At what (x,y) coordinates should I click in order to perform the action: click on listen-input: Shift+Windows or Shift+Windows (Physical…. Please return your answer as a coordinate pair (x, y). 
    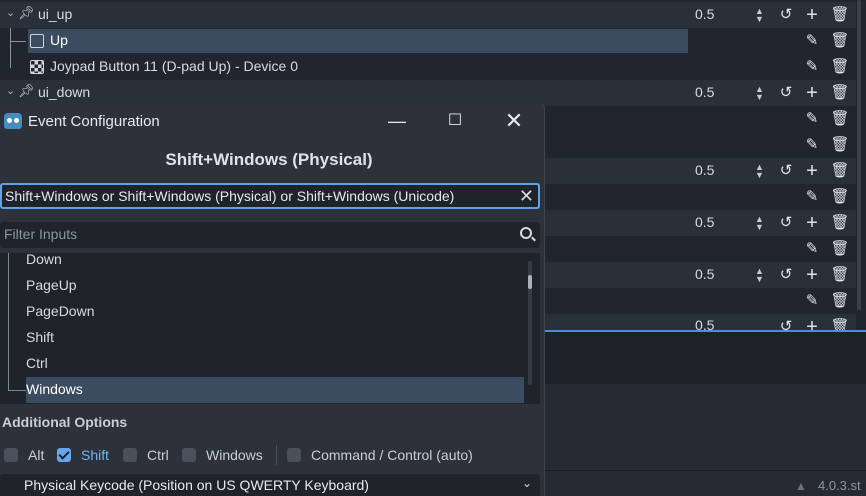
    Looking at the image, I should click on (270, 196).